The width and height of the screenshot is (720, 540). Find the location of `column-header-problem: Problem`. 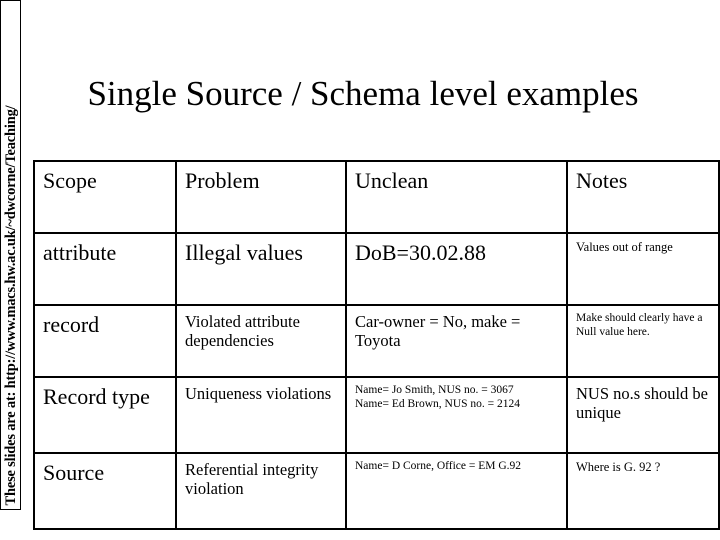

column-header-problem: Problem is located at coordinates (261, 197).